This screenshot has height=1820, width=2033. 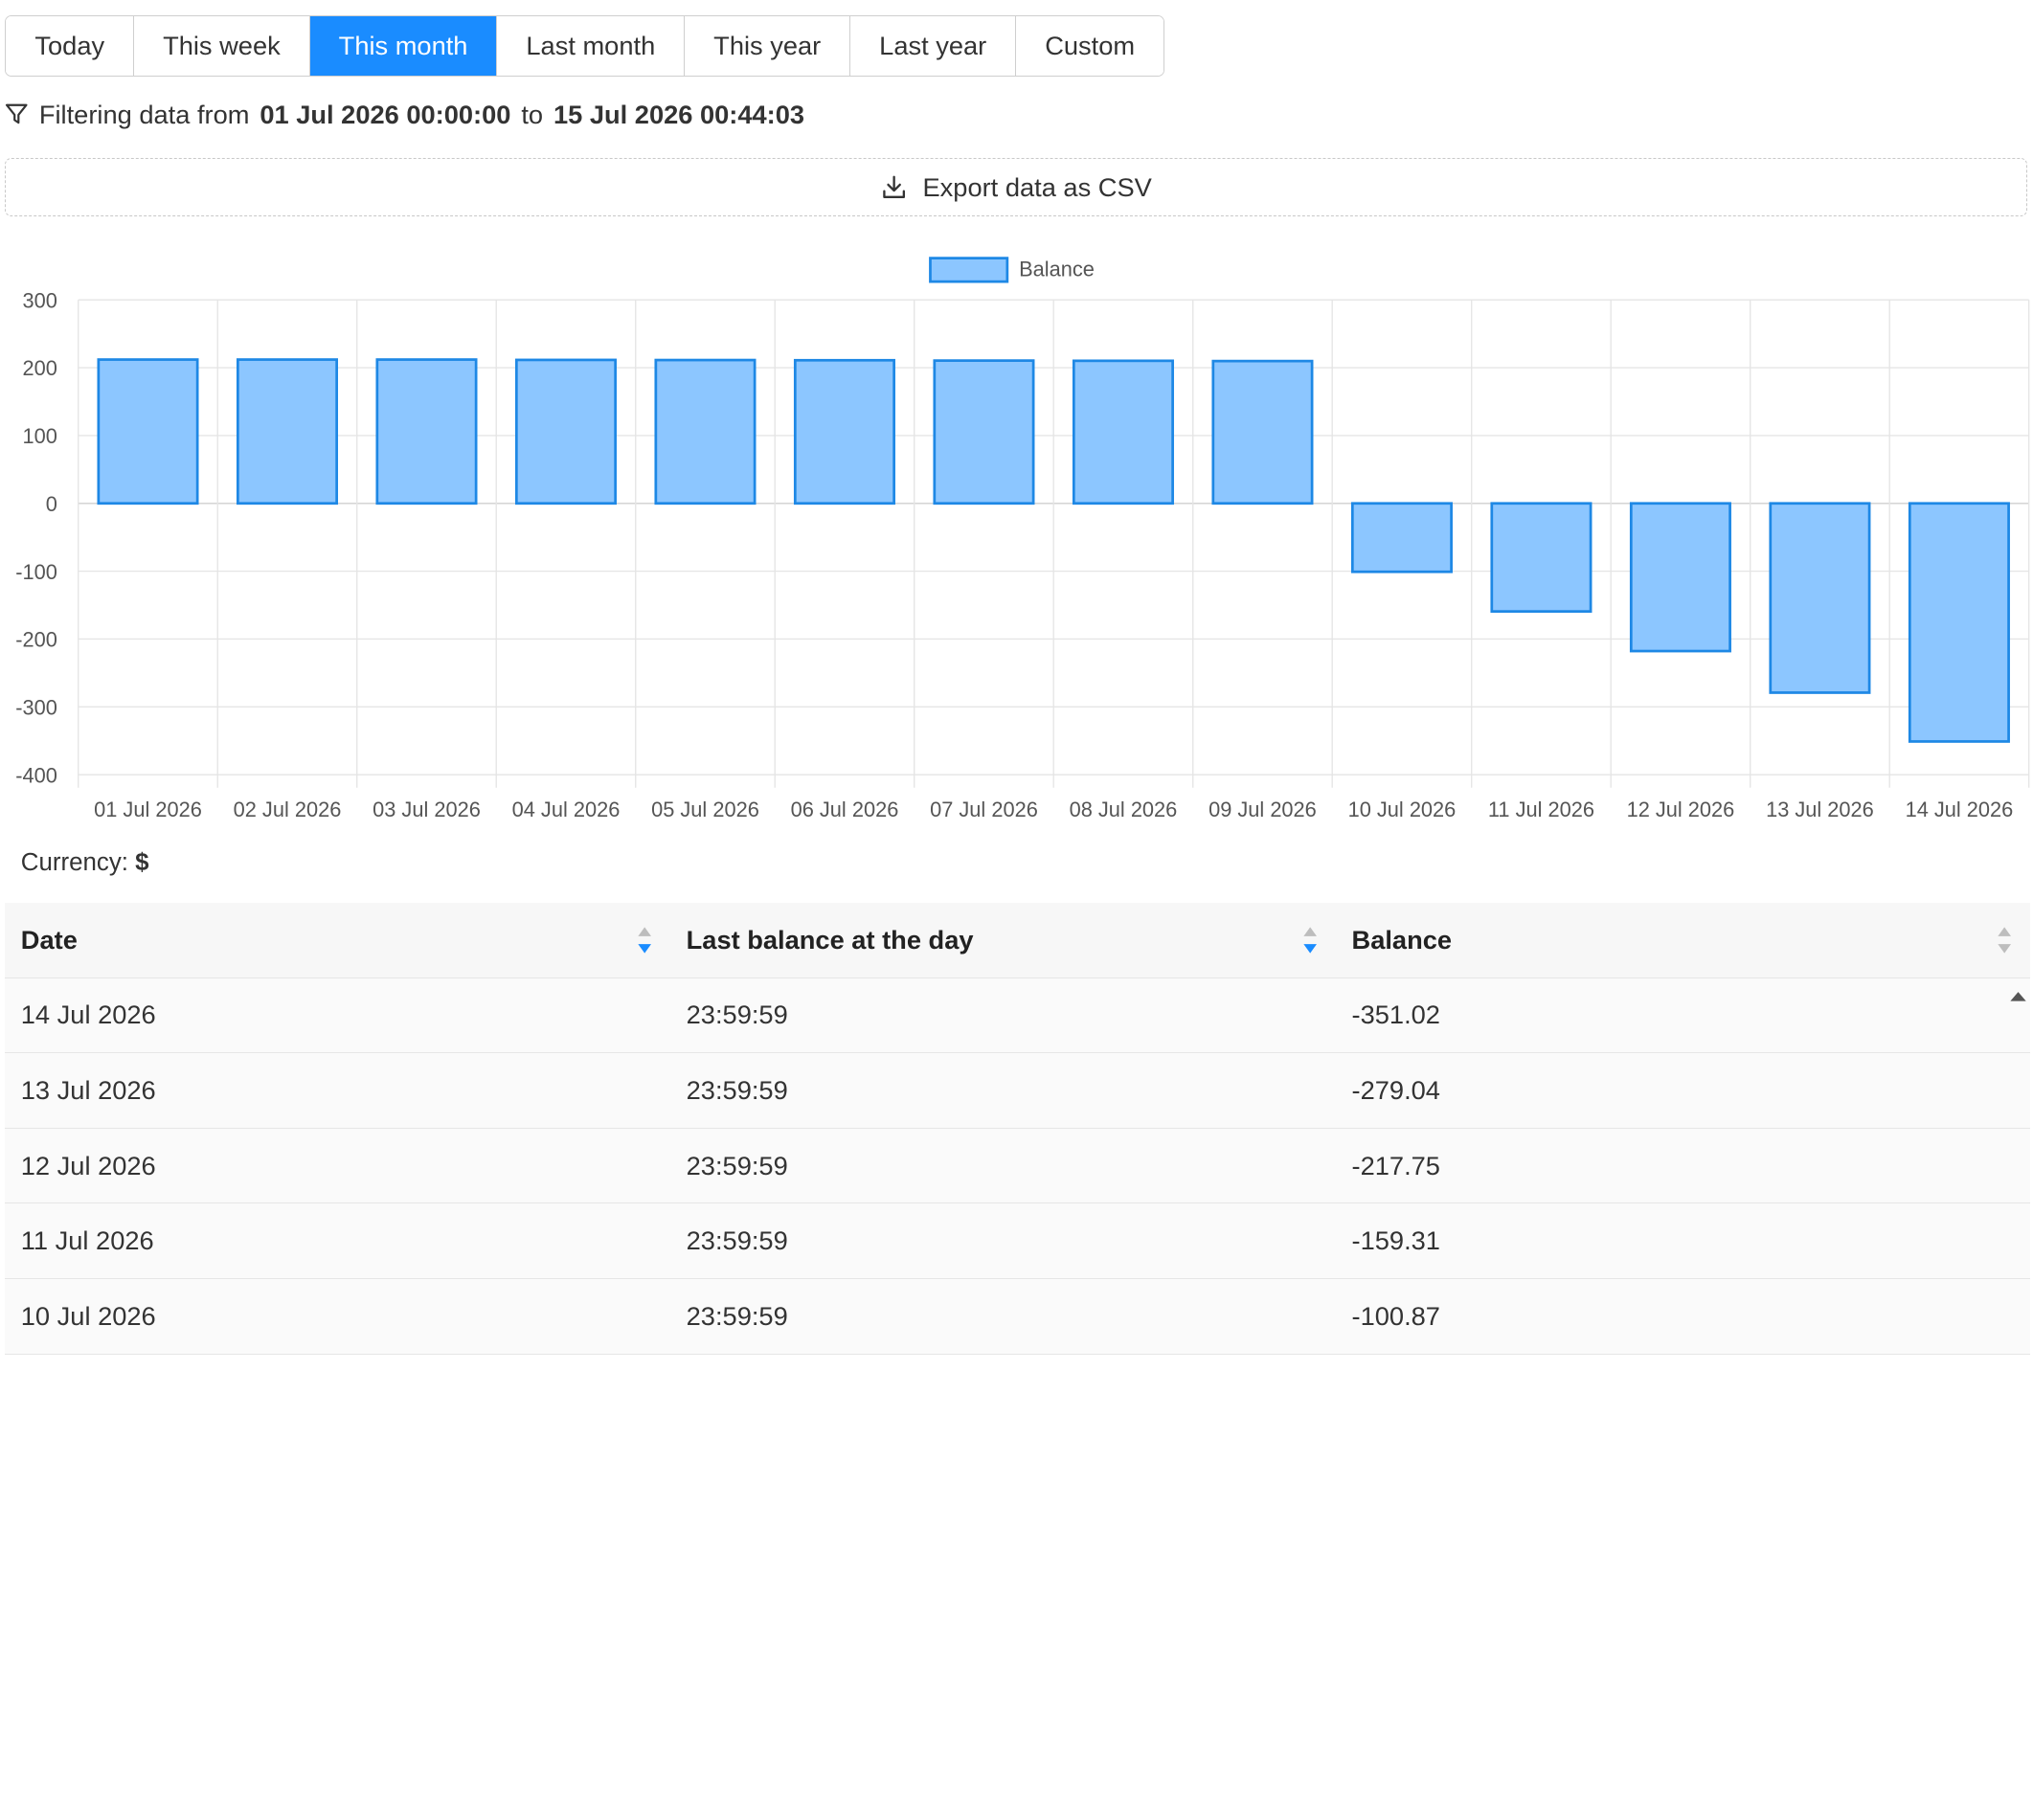 I want to click on x-tick-label: 01 Jul 2026, so click(x=148, y=810).